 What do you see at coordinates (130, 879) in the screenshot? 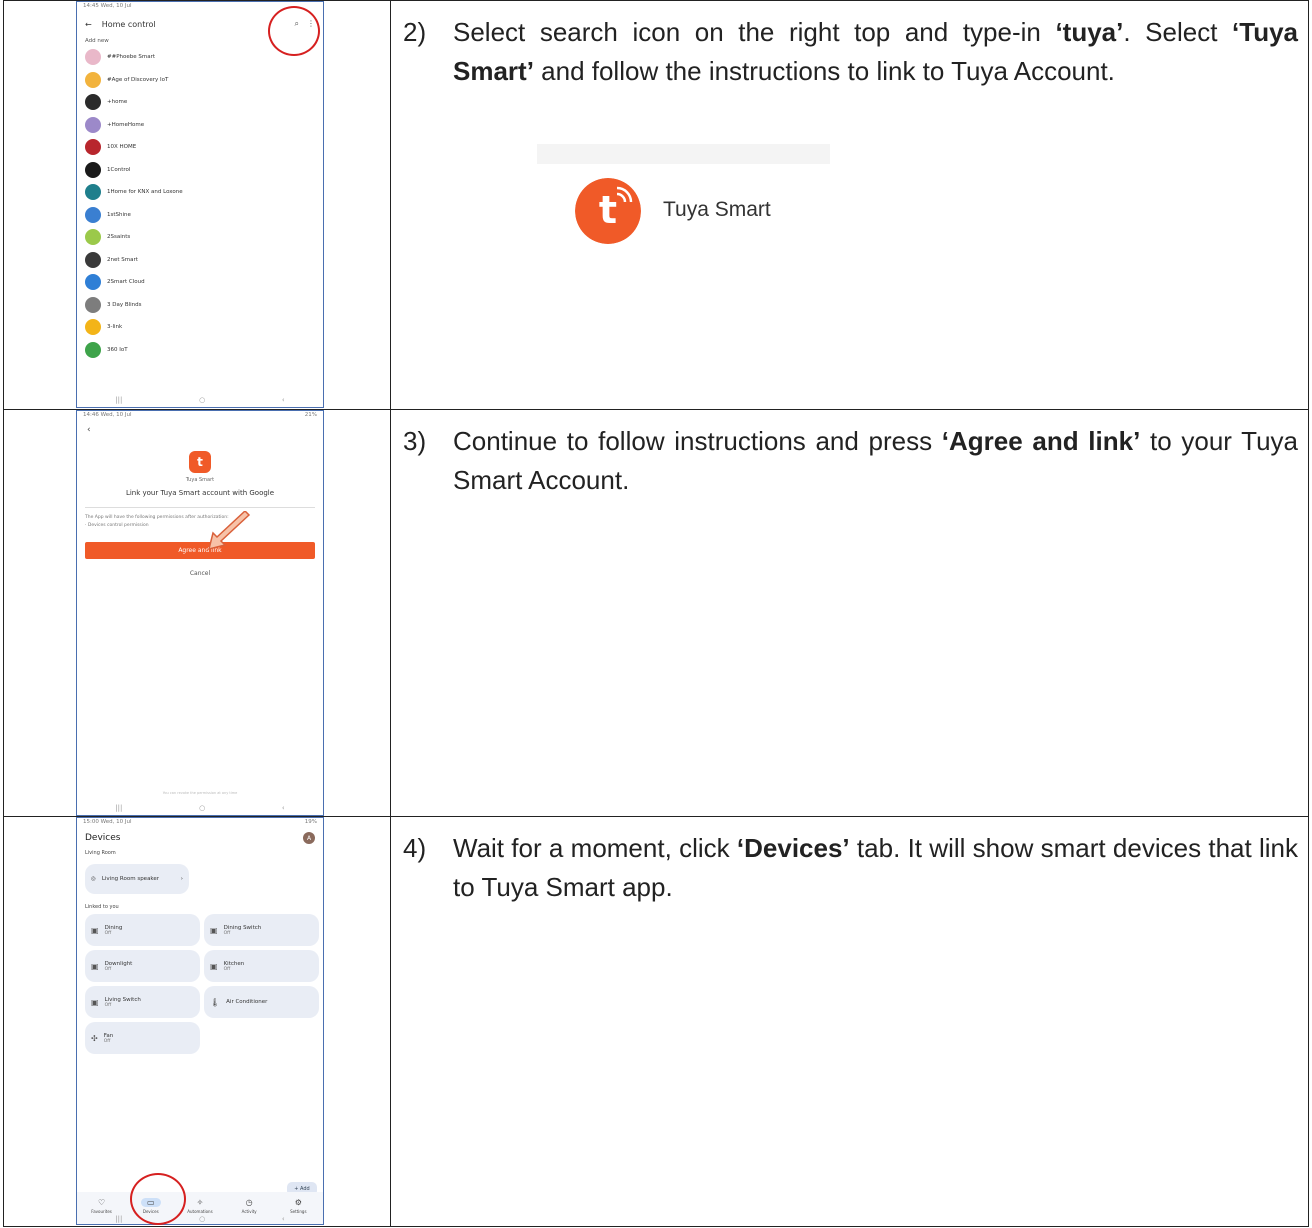
I see `speaker-label: Living Room speaker` at bounding box center [130, 879].